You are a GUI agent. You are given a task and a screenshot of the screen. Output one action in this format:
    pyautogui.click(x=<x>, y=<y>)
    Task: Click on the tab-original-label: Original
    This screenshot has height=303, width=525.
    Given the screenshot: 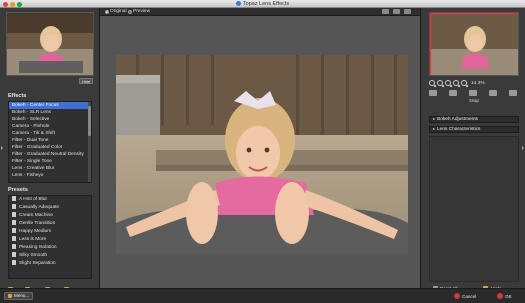 What is the action you would take?
    pyautogui.click(x=118, y=11)
    